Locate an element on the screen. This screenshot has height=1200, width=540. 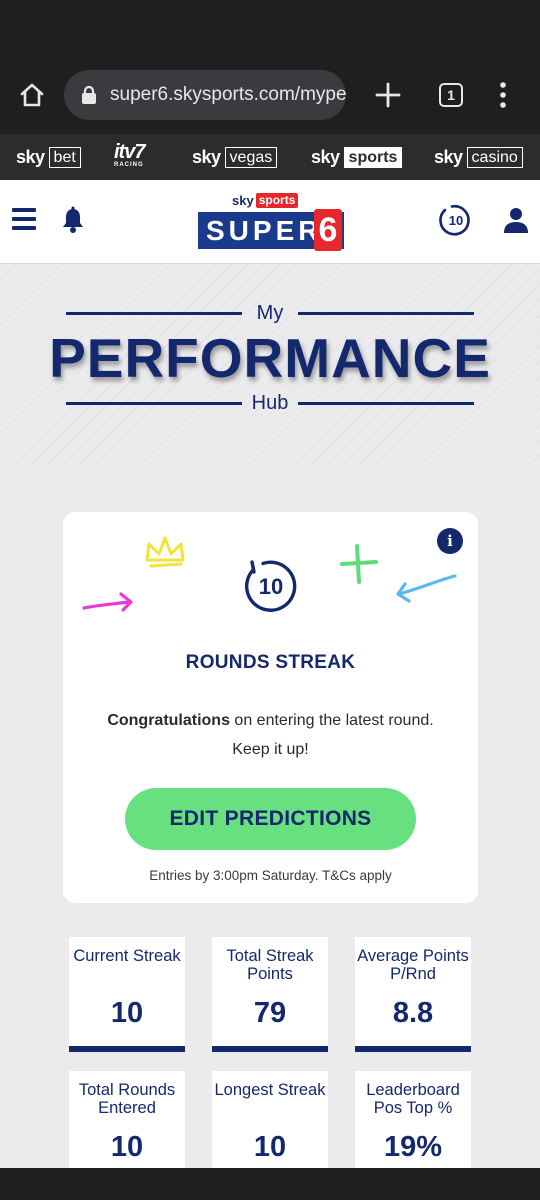
itv7-logo: itv7 RACING is located at coordinates (129, 154).